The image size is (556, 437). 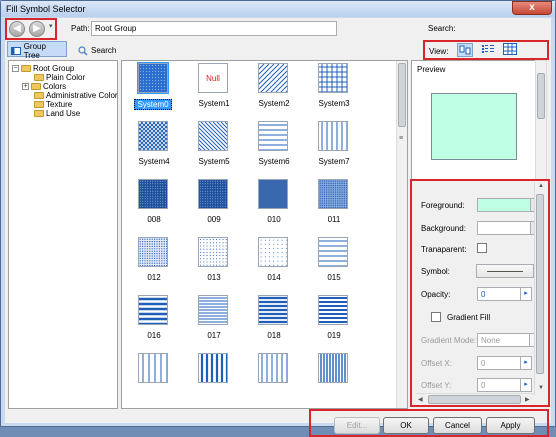 I want to click on symbol-cell: 013, so click(x=214, y=265).